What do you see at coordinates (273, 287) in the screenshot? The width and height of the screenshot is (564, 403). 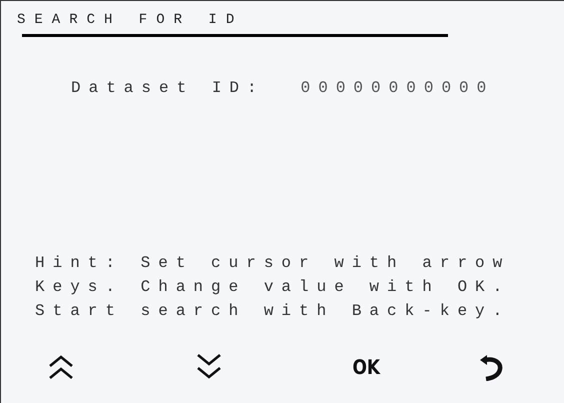 I see `hint-text: Keys. Change value with OK.` at bounding box center [273, 287].